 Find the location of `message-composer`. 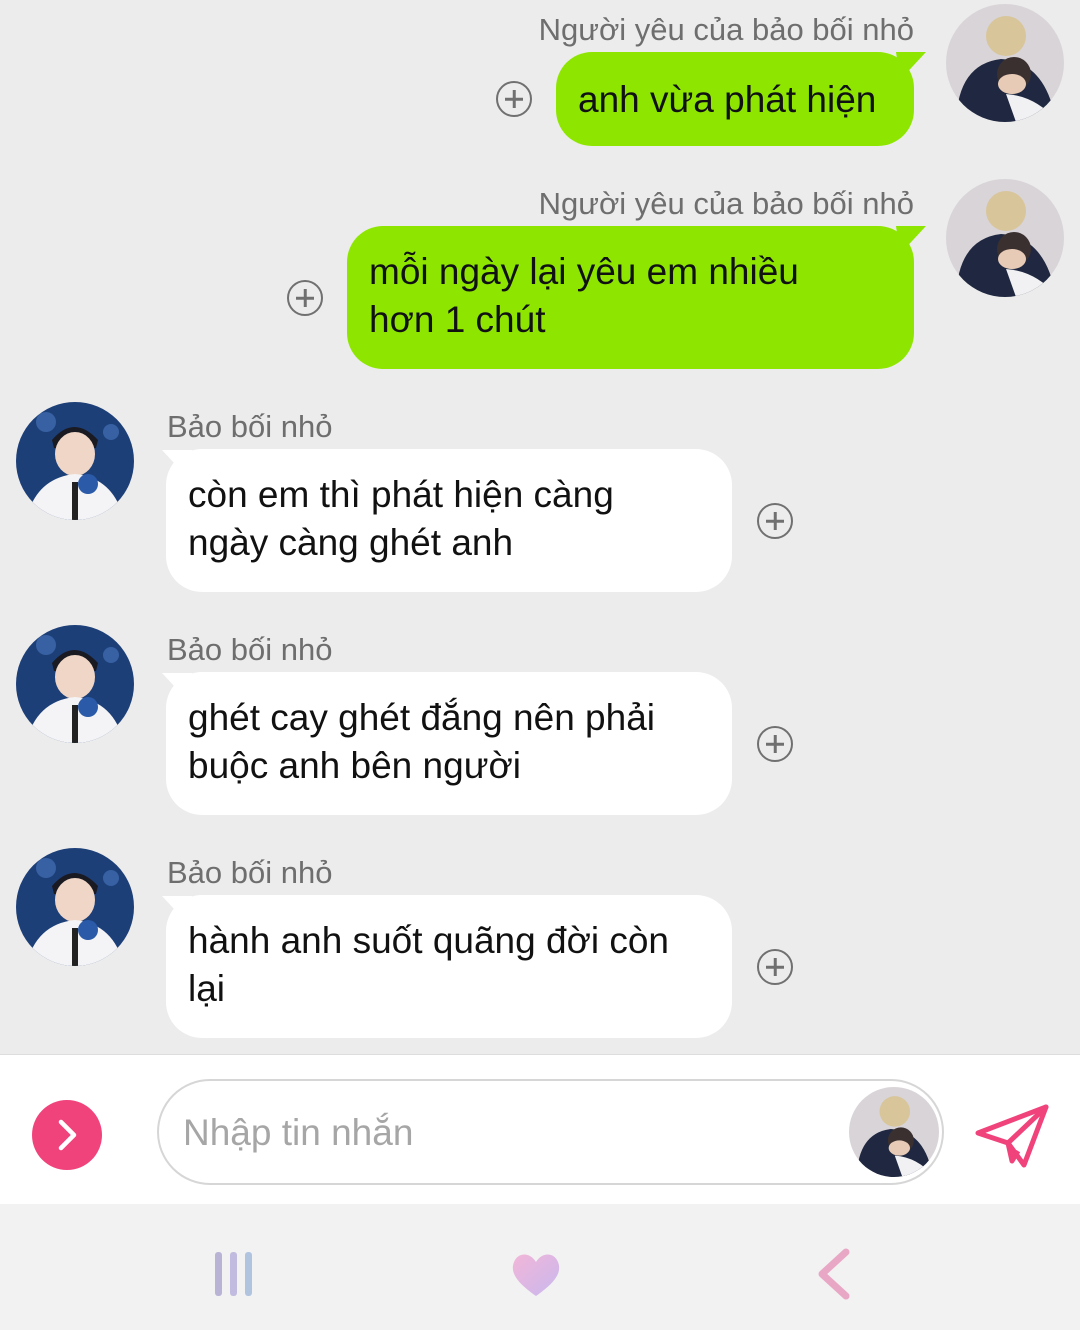

message-composer is located at coordinates (540, 1129).